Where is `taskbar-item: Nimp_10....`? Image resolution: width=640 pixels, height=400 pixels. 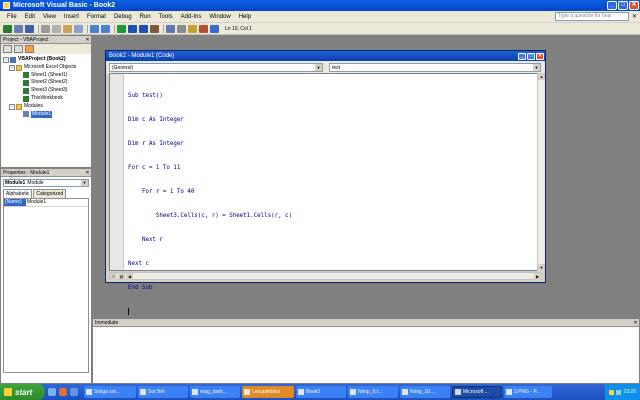 taskbar-item: Nimp_10.... is located at coordinates (425, 392).